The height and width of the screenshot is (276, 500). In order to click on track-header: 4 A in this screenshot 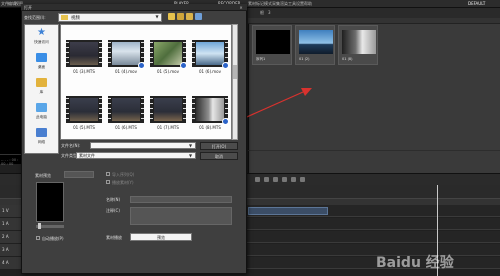, I will do `click(11, 263)`.